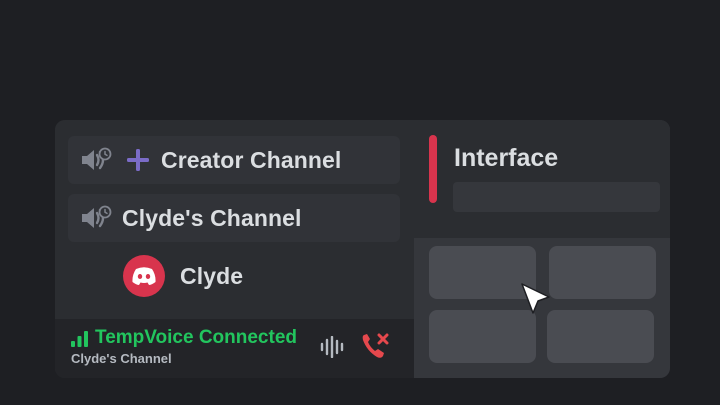 This screenshot has height=405, width=720. I want to click on avatar, so click(144, 276).